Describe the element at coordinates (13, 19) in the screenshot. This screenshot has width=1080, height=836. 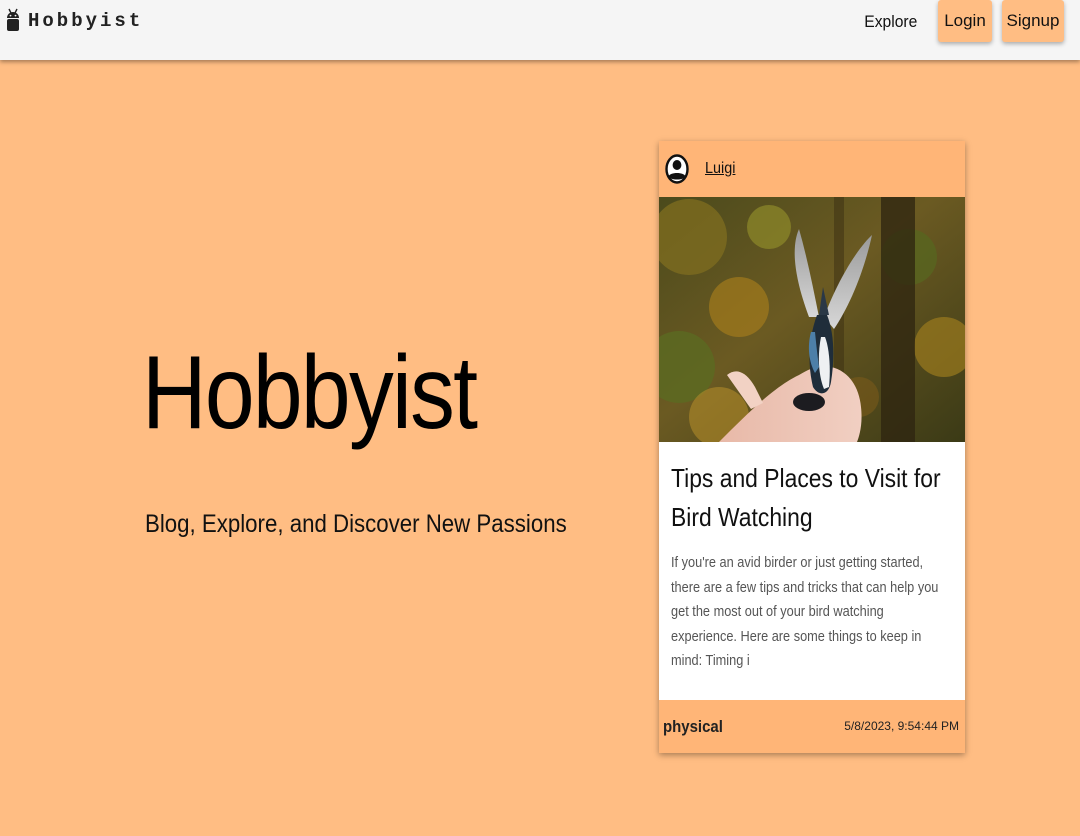
I see `android-icon` at that location.